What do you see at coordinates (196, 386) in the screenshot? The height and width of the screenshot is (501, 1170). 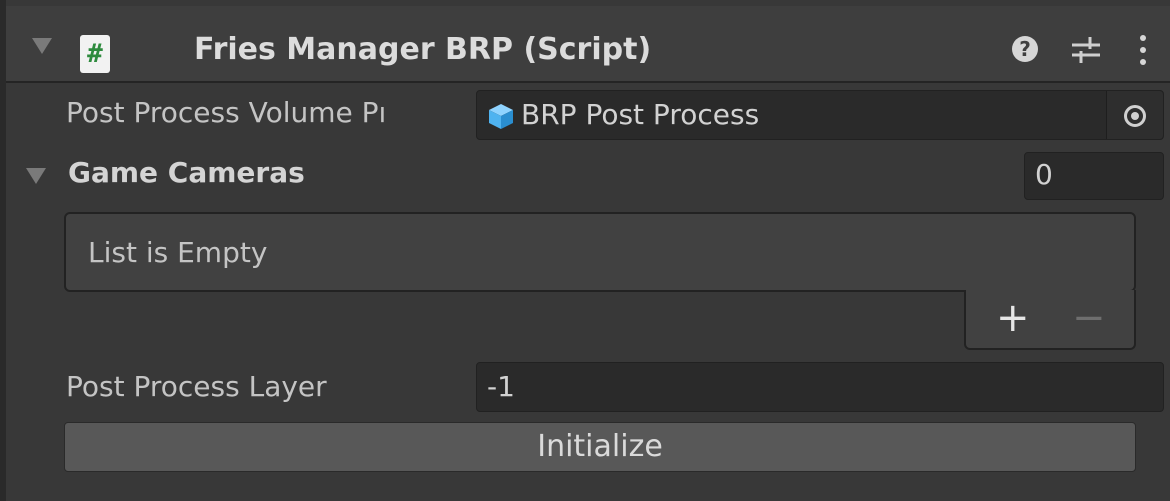 I see `post-process-layer-label: Post Process Layer` at bounding box center [196, 386].